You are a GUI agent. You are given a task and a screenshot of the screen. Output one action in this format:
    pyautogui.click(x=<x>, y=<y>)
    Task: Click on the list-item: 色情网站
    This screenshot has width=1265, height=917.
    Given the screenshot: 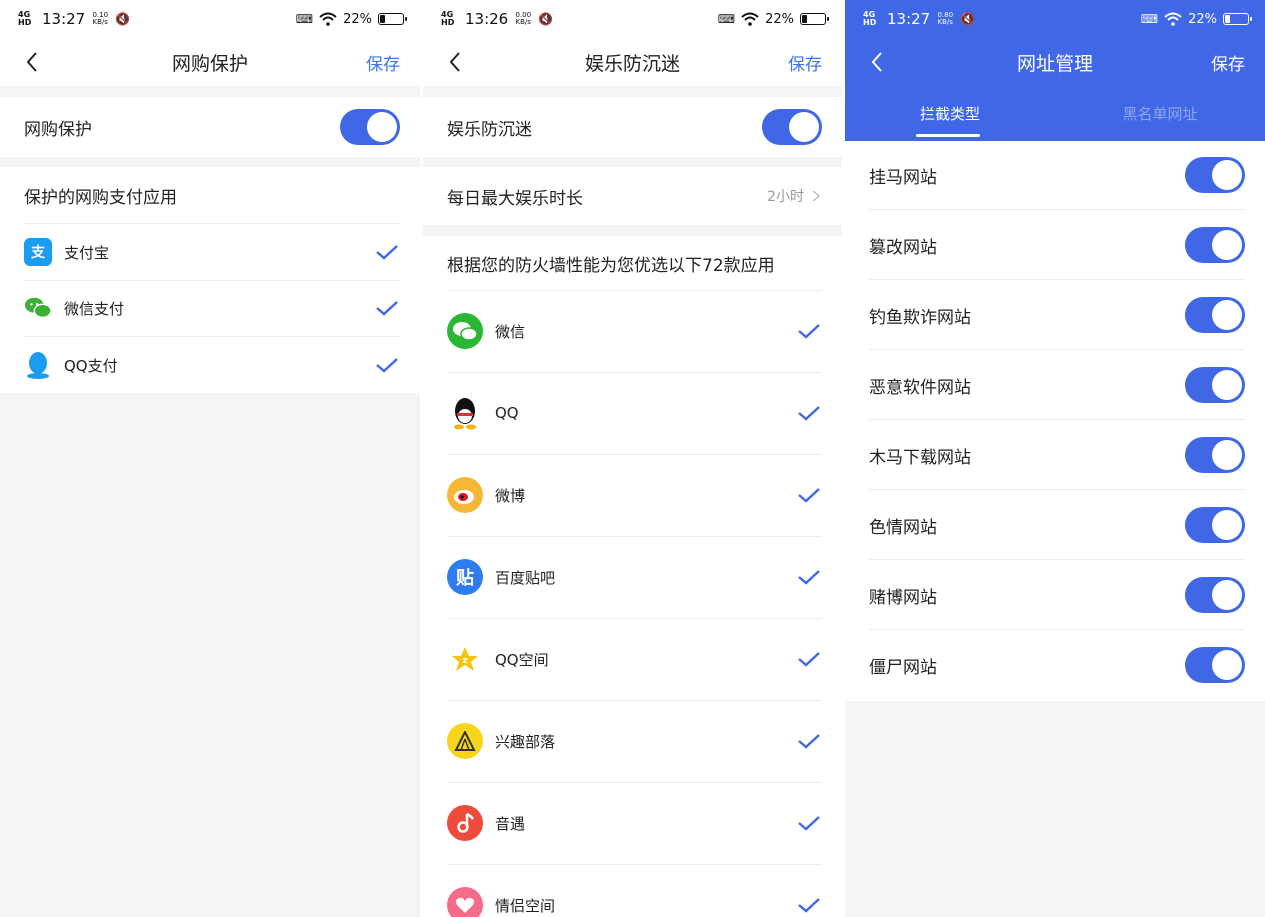 What is the action you would take?
    pyautogui.click(x=1057, y=525)
    